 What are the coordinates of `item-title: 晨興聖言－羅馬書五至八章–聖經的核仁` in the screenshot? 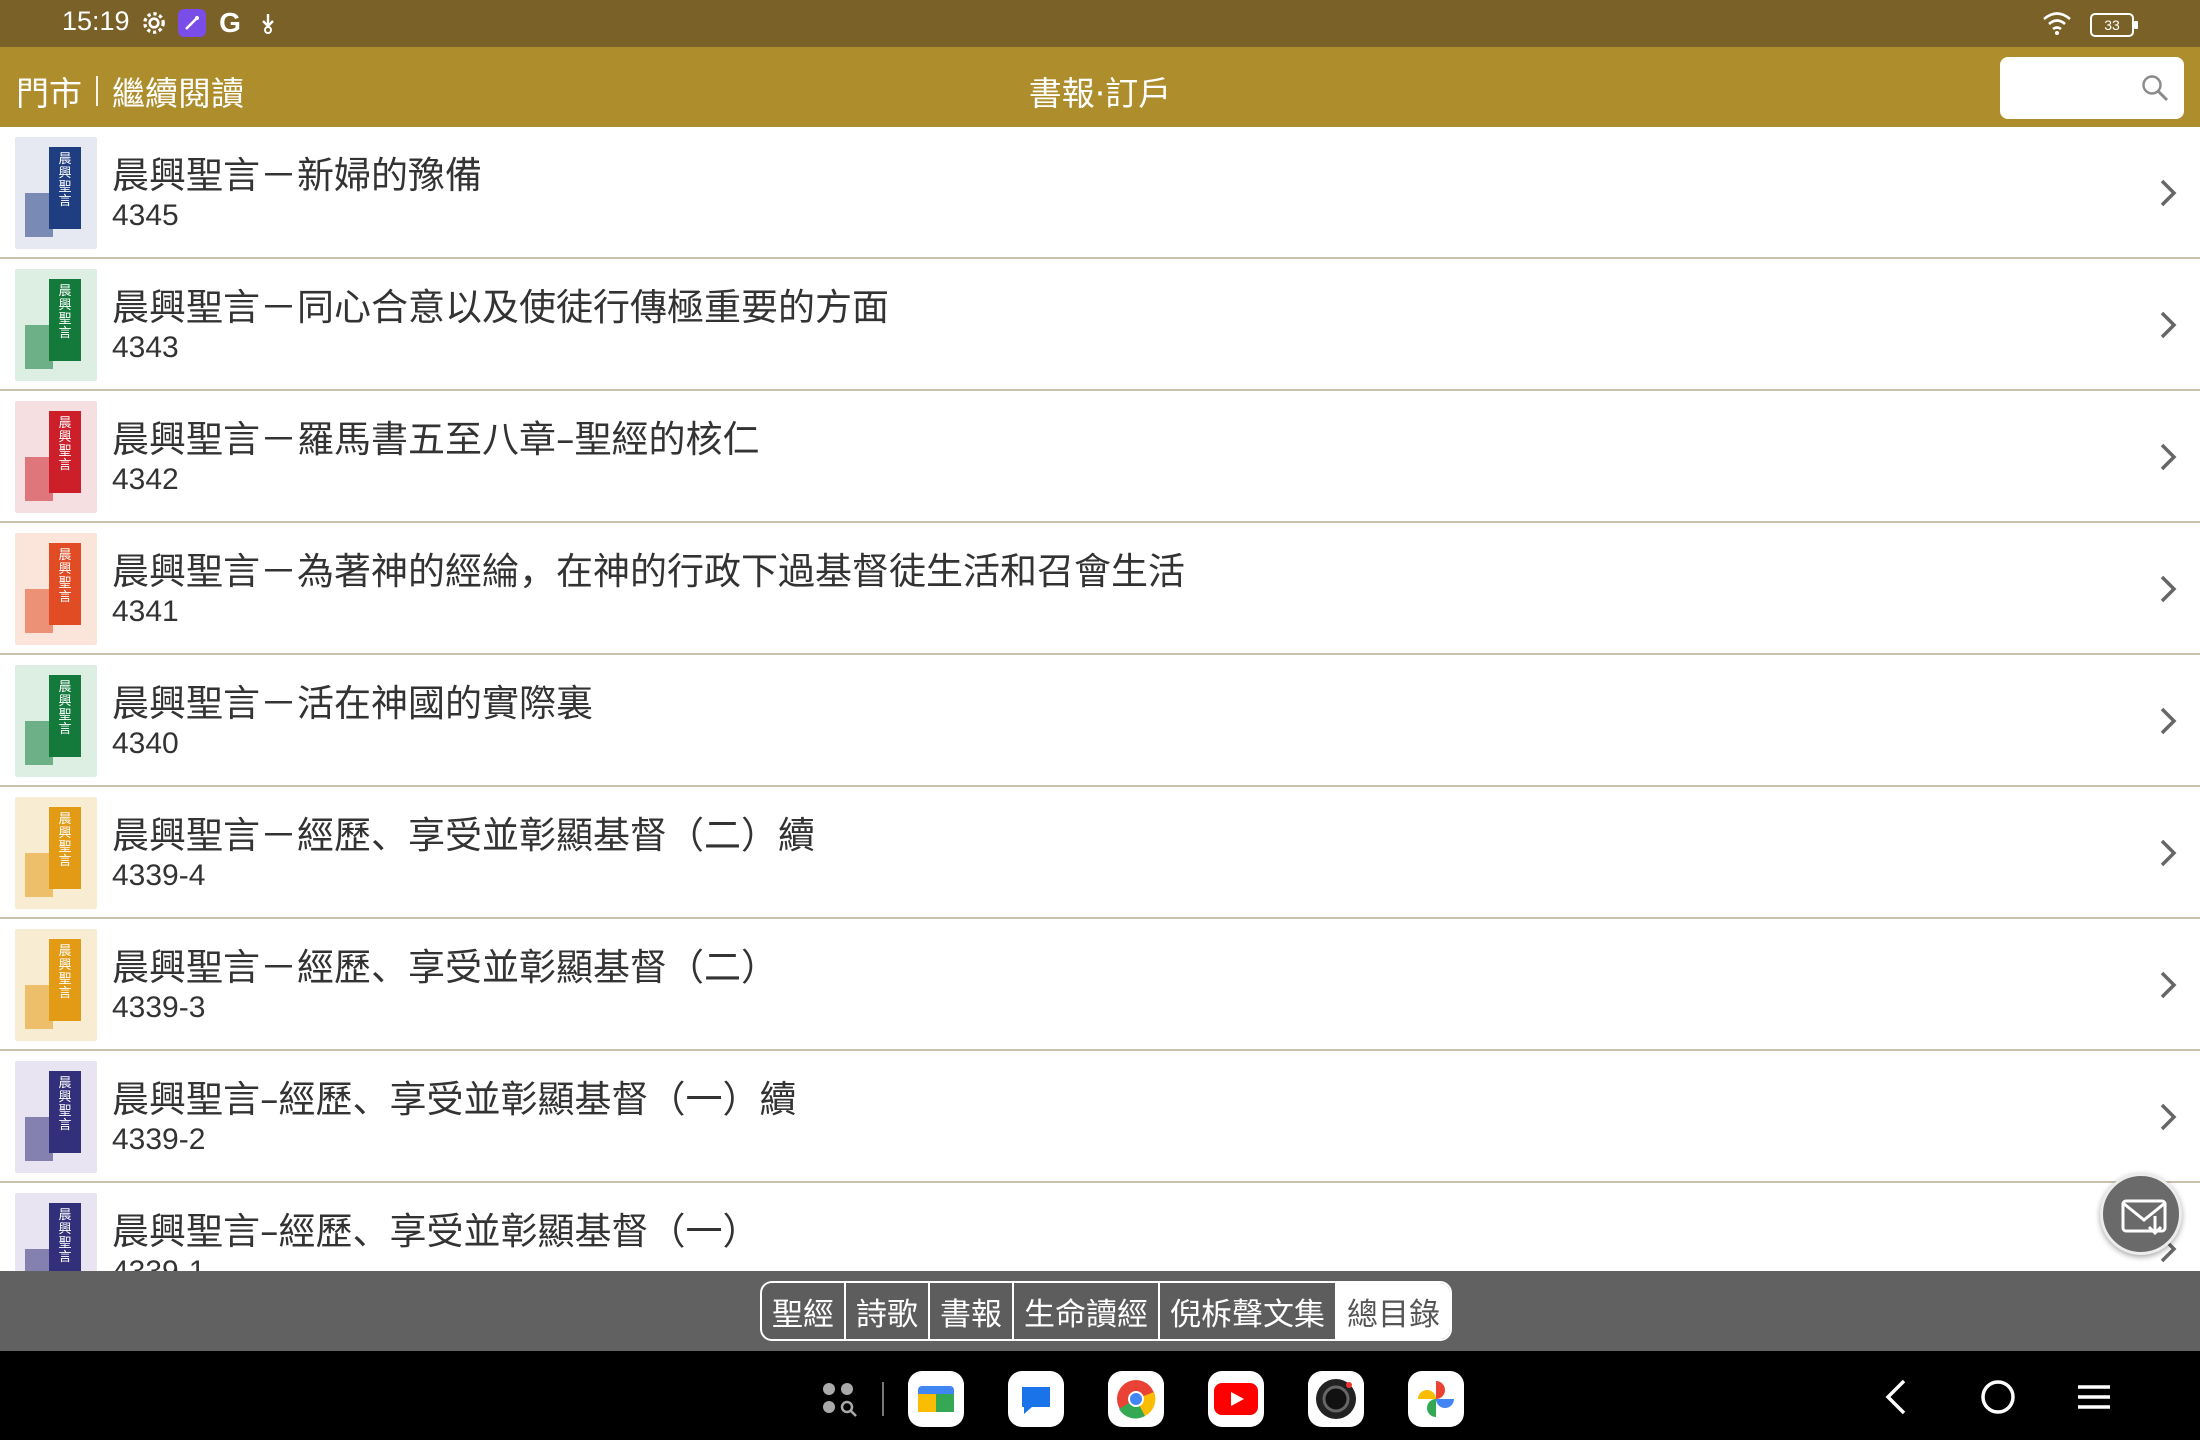 It's located at (436, 439).